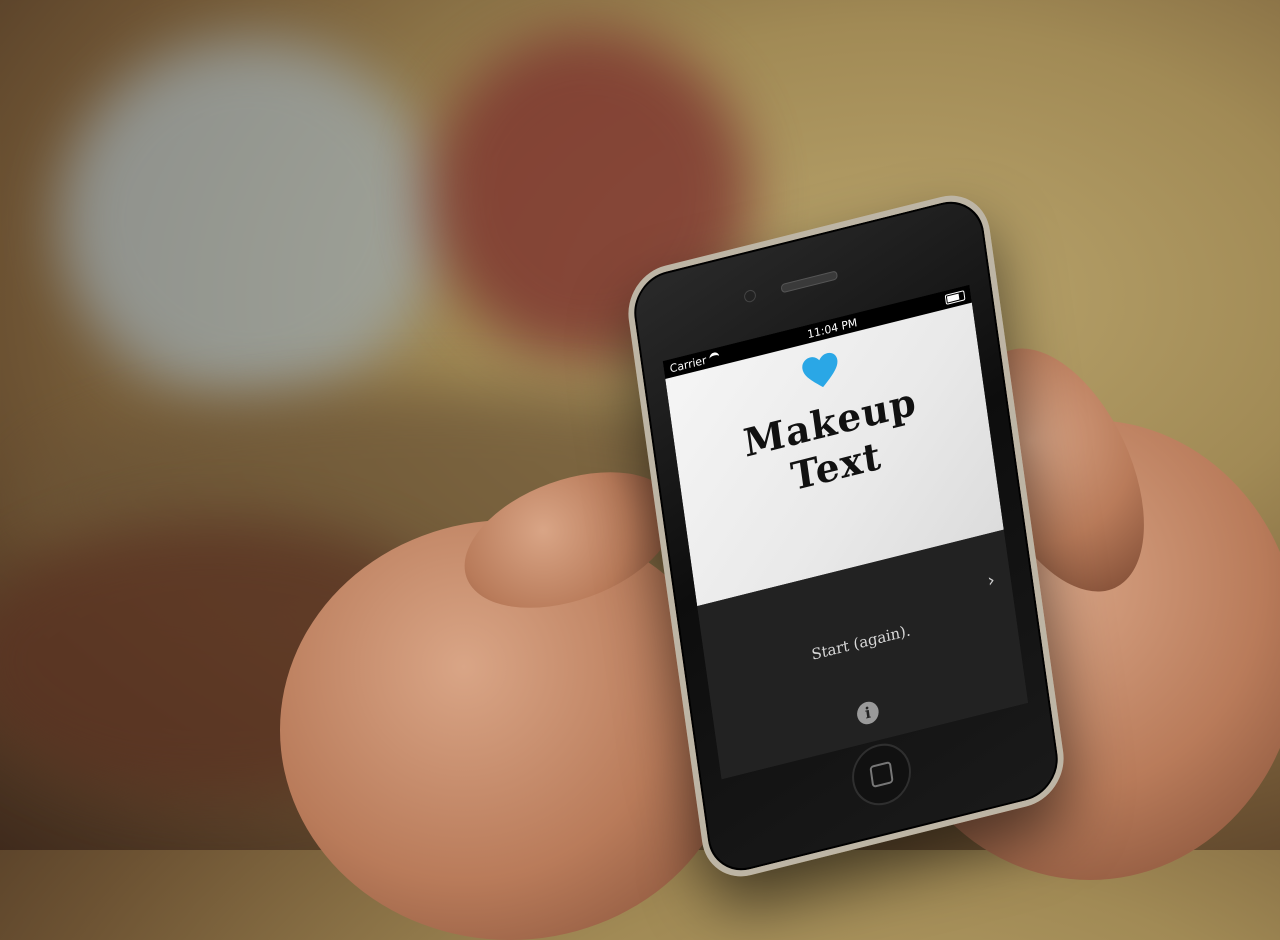 This screenshot has height=940, width=1280. I want to click on app-title: Makeup Text, so click(833, 444).